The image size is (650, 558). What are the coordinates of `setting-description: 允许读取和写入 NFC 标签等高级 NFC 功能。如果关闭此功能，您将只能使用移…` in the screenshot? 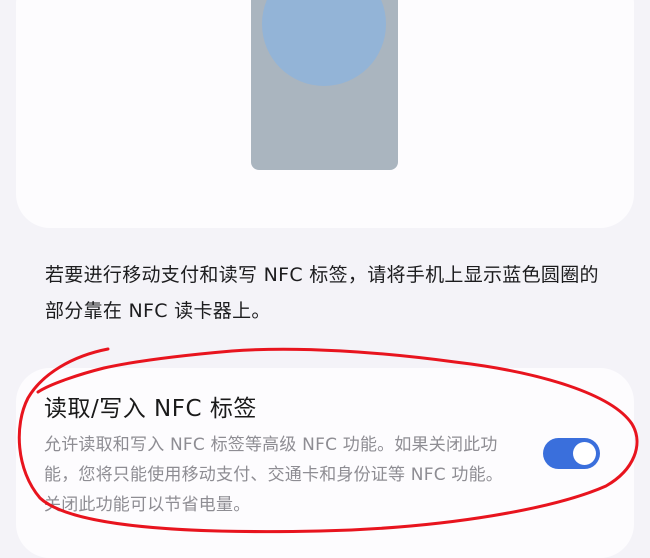 It's located at (273, 475).